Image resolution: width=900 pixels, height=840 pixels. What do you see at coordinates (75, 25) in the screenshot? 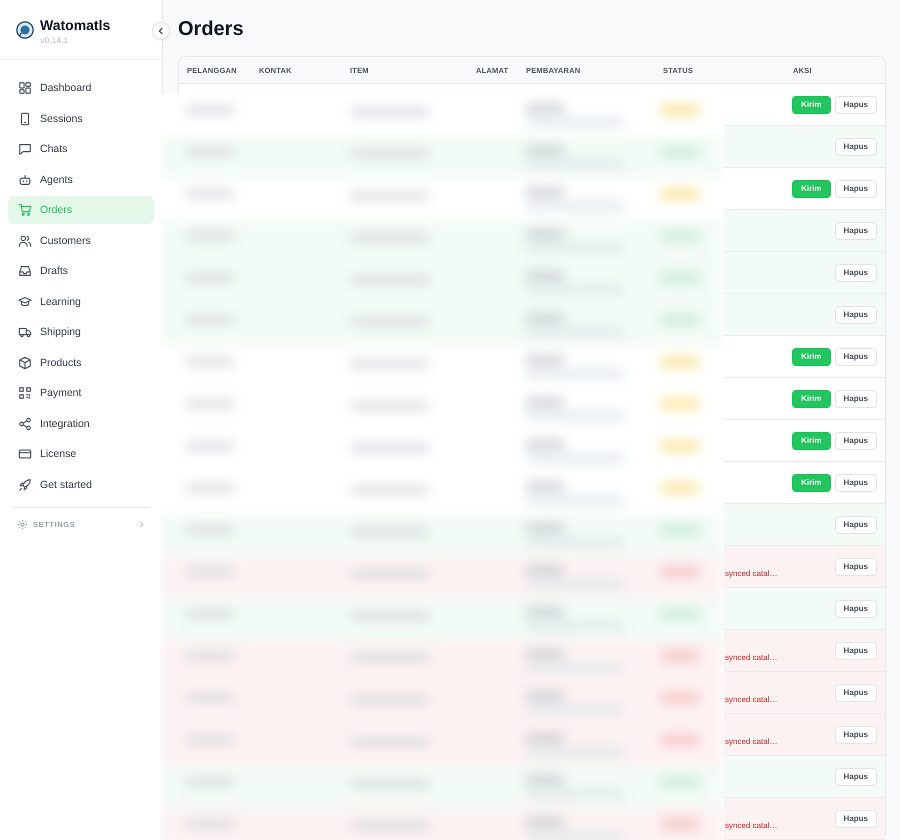
I see `app-name: Watomatls` at bounding box center [75, 25].